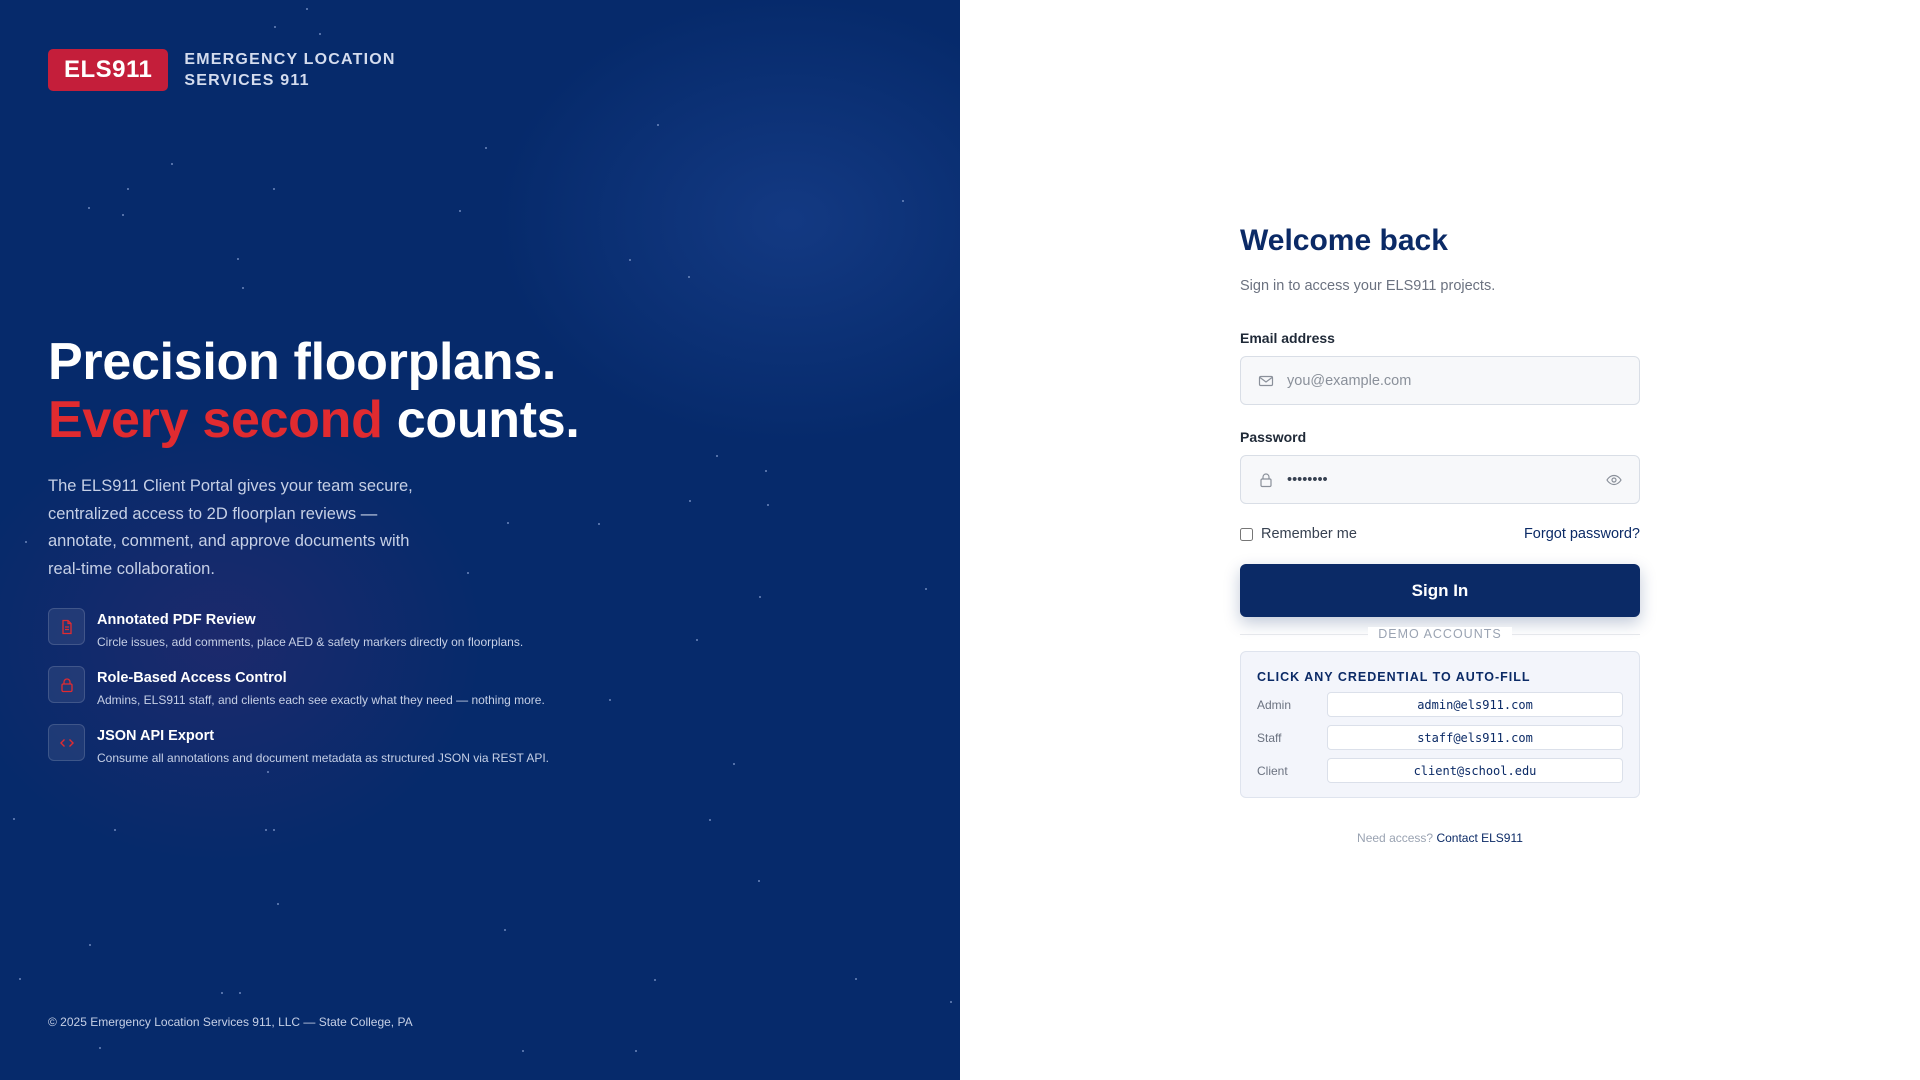 The width and height of the screenshot is (1920, 1080). Describe the element at coordinates (1269, 737) in the screenshot. I see `credential-role: Staff` at that location.